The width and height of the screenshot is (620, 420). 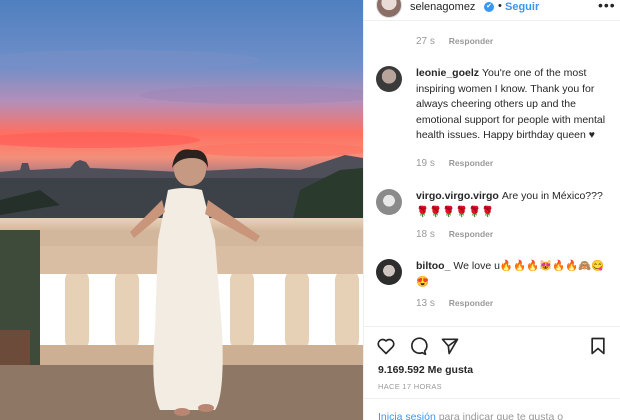 What do you see at coordinates (492, 398) in the screenshot?
I see `footer-divider` at bounding box center [492, 398].